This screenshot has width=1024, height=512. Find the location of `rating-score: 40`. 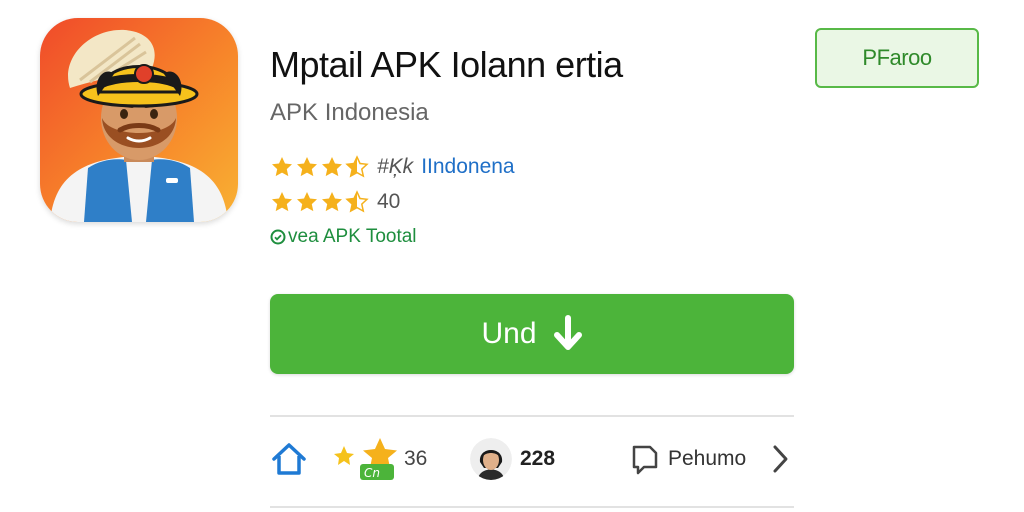

rating-score: 40 is located at coordinates (389, 201).